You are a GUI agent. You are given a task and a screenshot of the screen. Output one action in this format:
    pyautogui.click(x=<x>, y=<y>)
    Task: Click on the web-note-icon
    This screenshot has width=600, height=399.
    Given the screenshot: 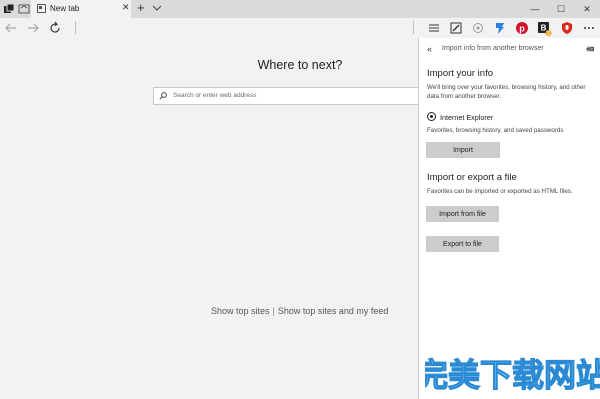 What is the action you would take?
    pyautogui.click(x=456, y=28)
    